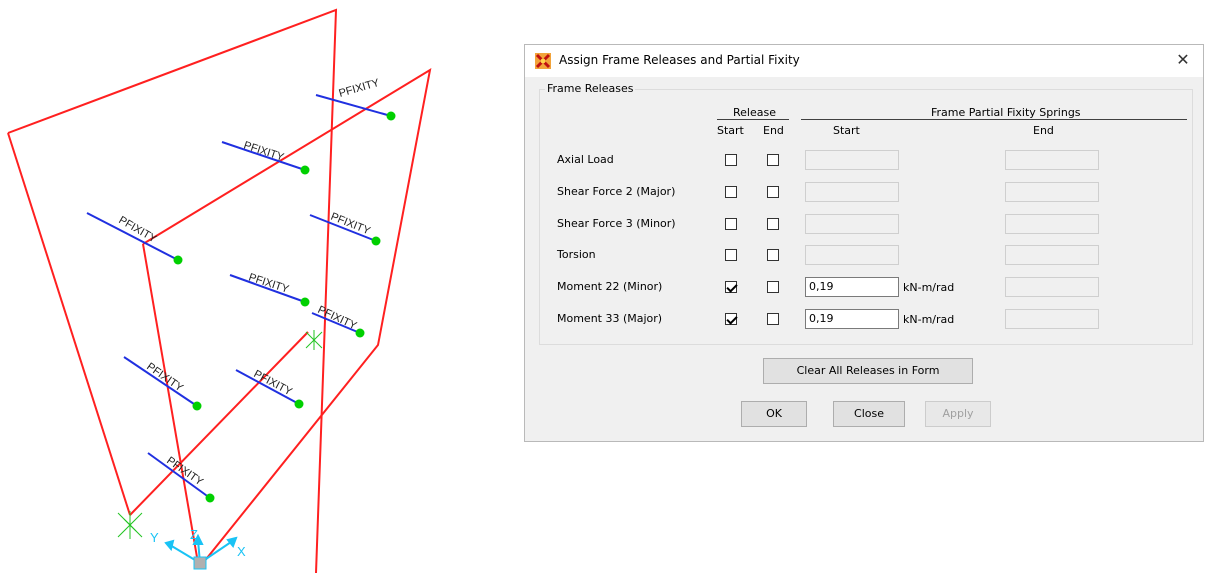  I want to click on ok-button: OK, so click(774, 414).